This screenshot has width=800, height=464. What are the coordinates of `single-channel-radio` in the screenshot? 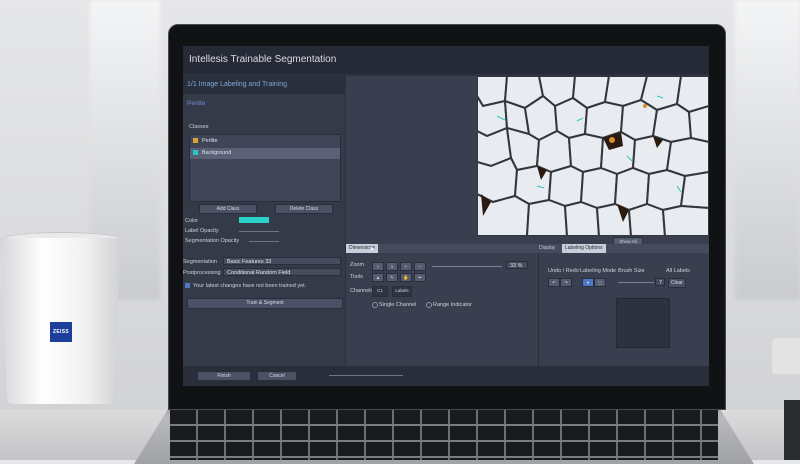 It's located at (375, 305).